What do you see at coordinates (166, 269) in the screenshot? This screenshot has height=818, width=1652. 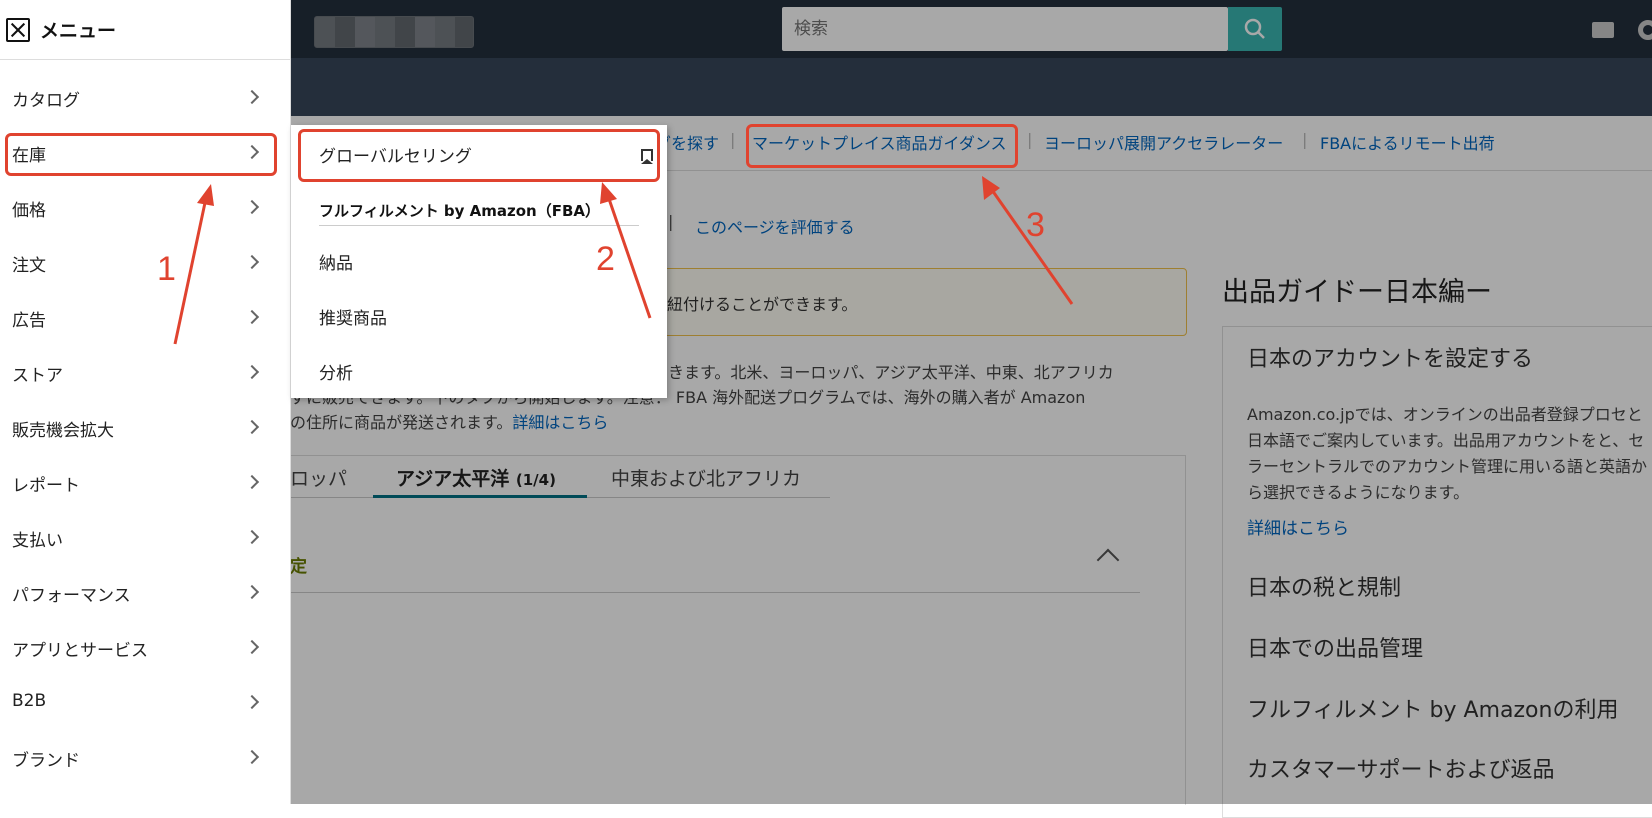 I see `step-number-1: 1` at bounding box center [166, 269].